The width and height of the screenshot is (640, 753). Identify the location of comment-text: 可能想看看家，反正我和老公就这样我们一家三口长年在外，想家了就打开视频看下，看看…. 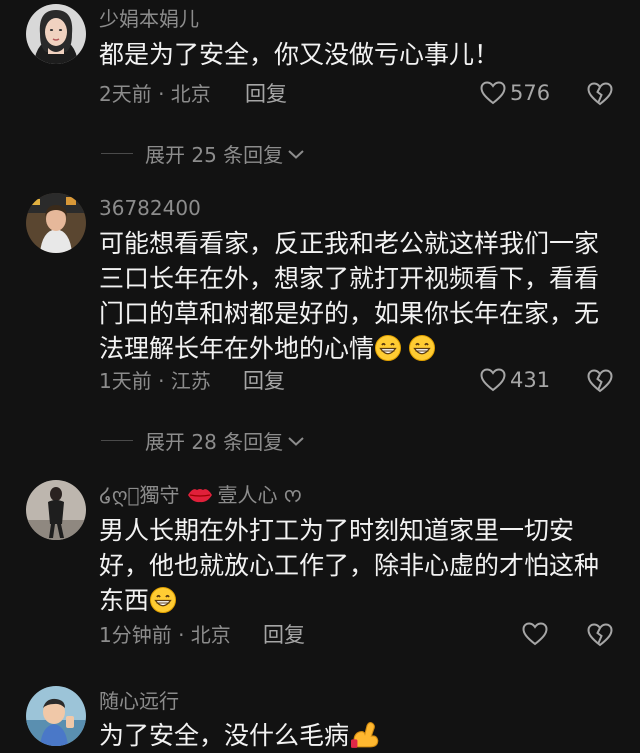
(349, 296).